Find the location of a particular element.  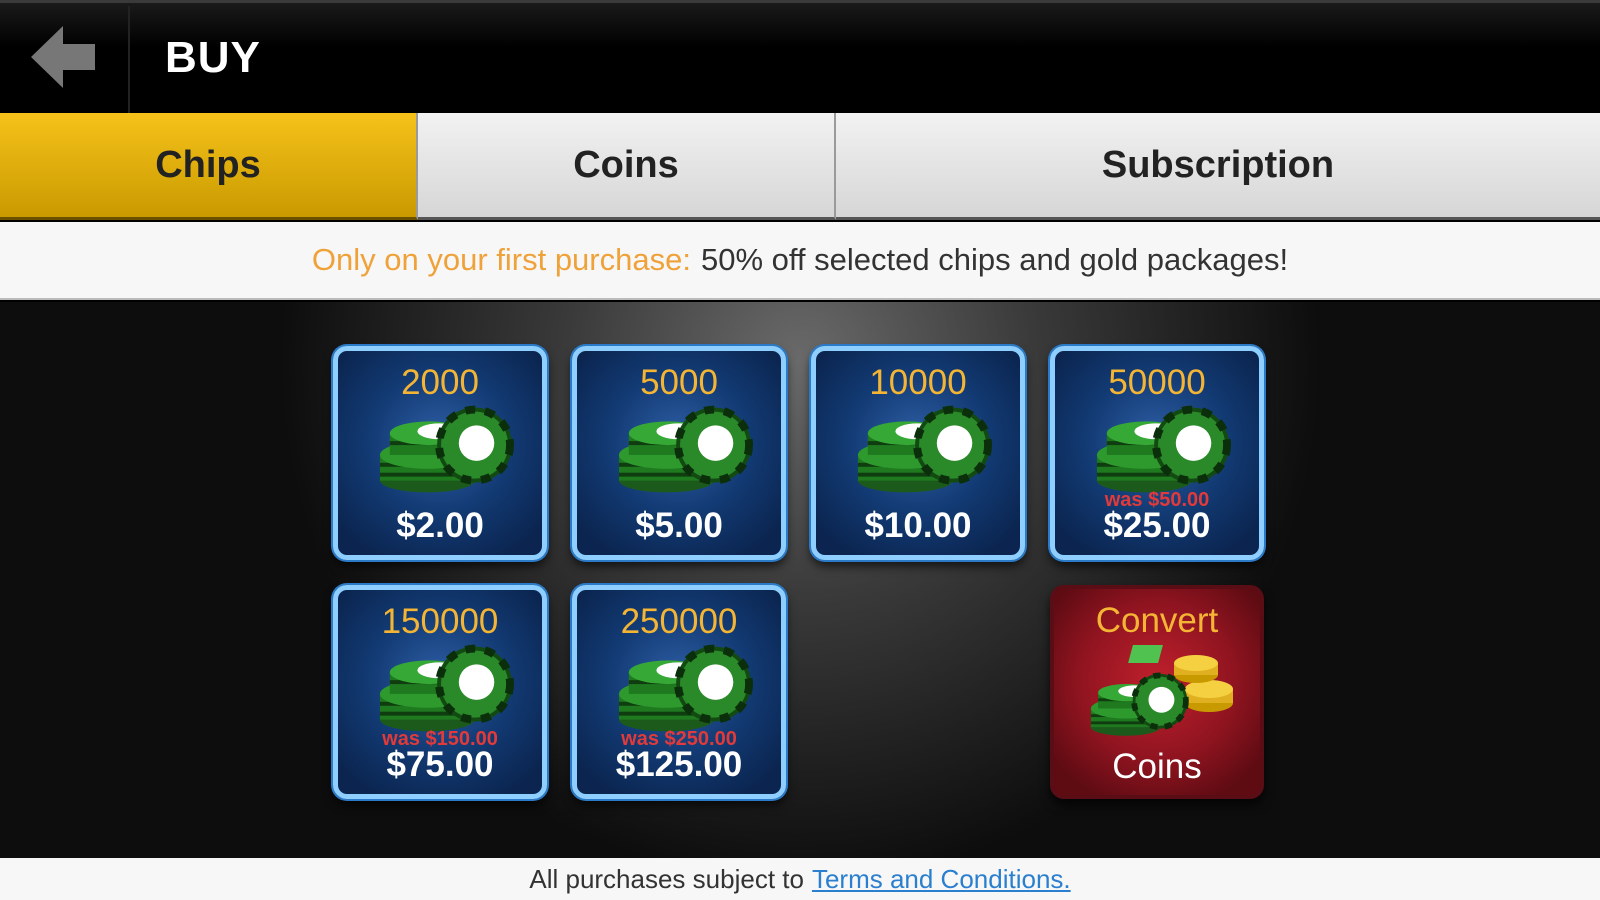

package-tile-50000: 50000 was $50.00 $25.00 is located at coordinates (1157, 453).